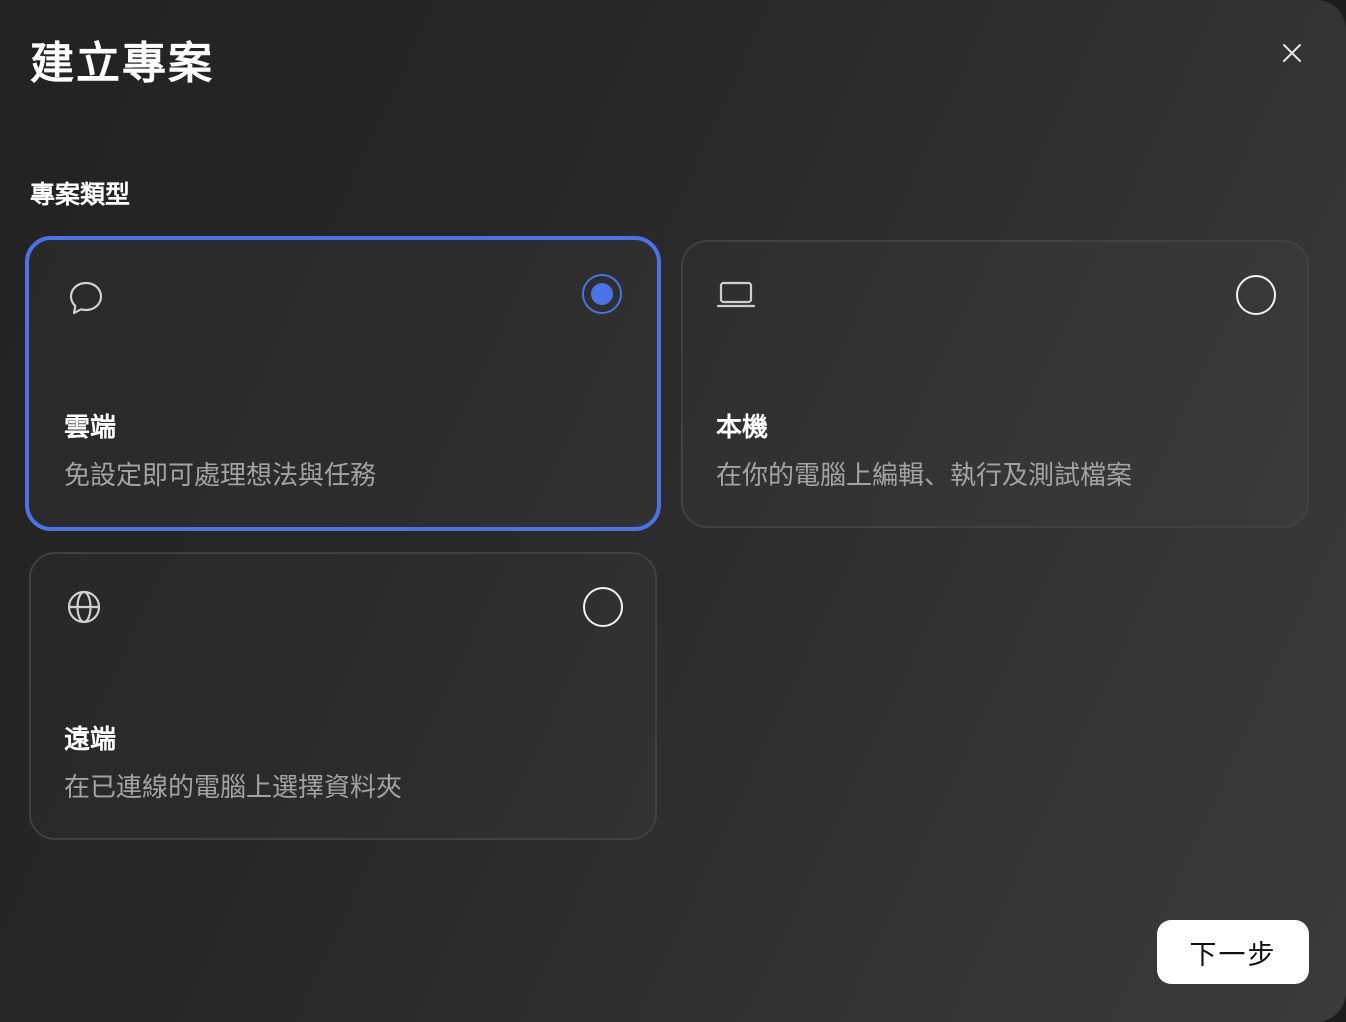  Describe the element at coordinates (602, 294) in the screenshot. I see `radio-cloud` at that location.